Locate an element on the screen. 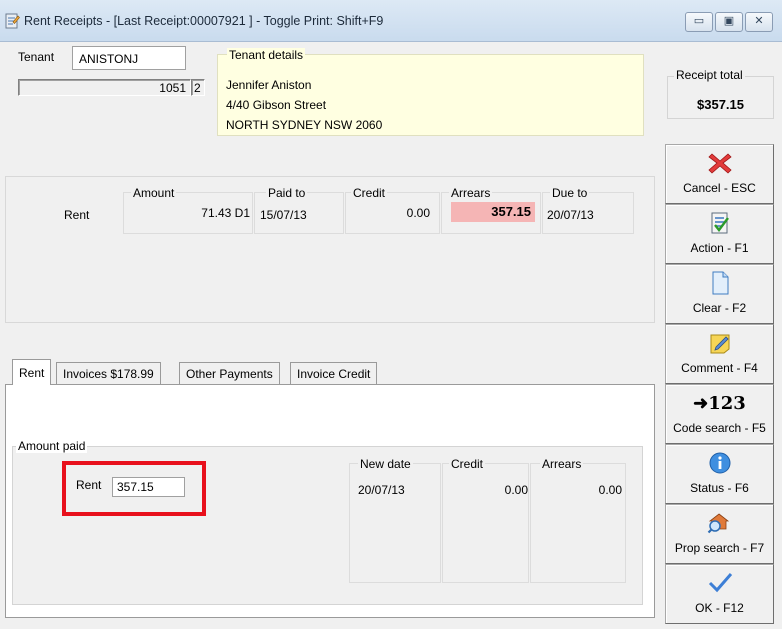  prop-search-button: Prop search - F7 is located at coordinates (719, 534).